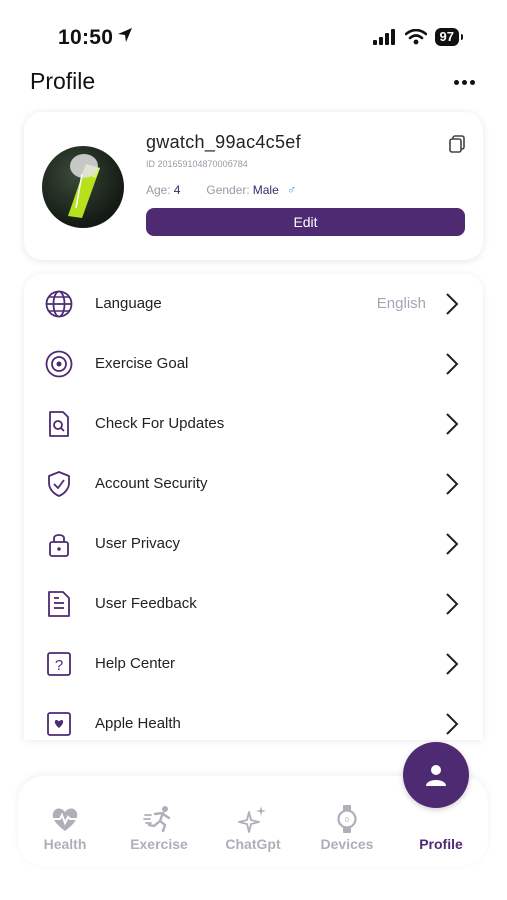 This screenshot has width=507, height=900. What do you see at coordinates (159, 844) in the screenshot?
I see `tab-label: Exercise` at bounding box center [159, 844].